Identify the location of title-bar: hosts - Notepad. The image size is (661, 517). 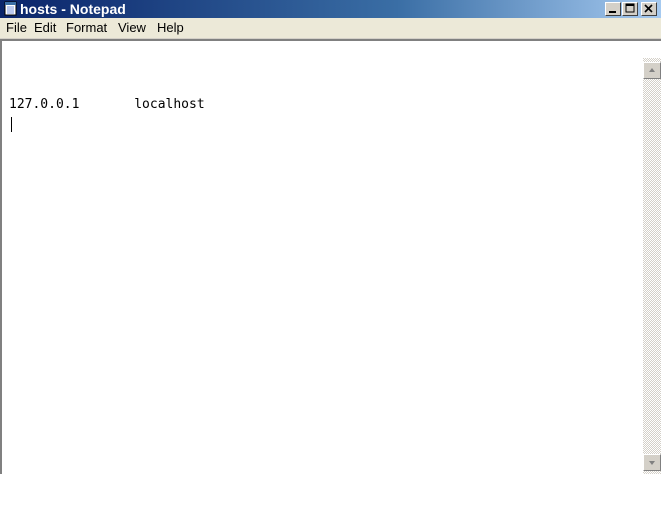
(330, 9).